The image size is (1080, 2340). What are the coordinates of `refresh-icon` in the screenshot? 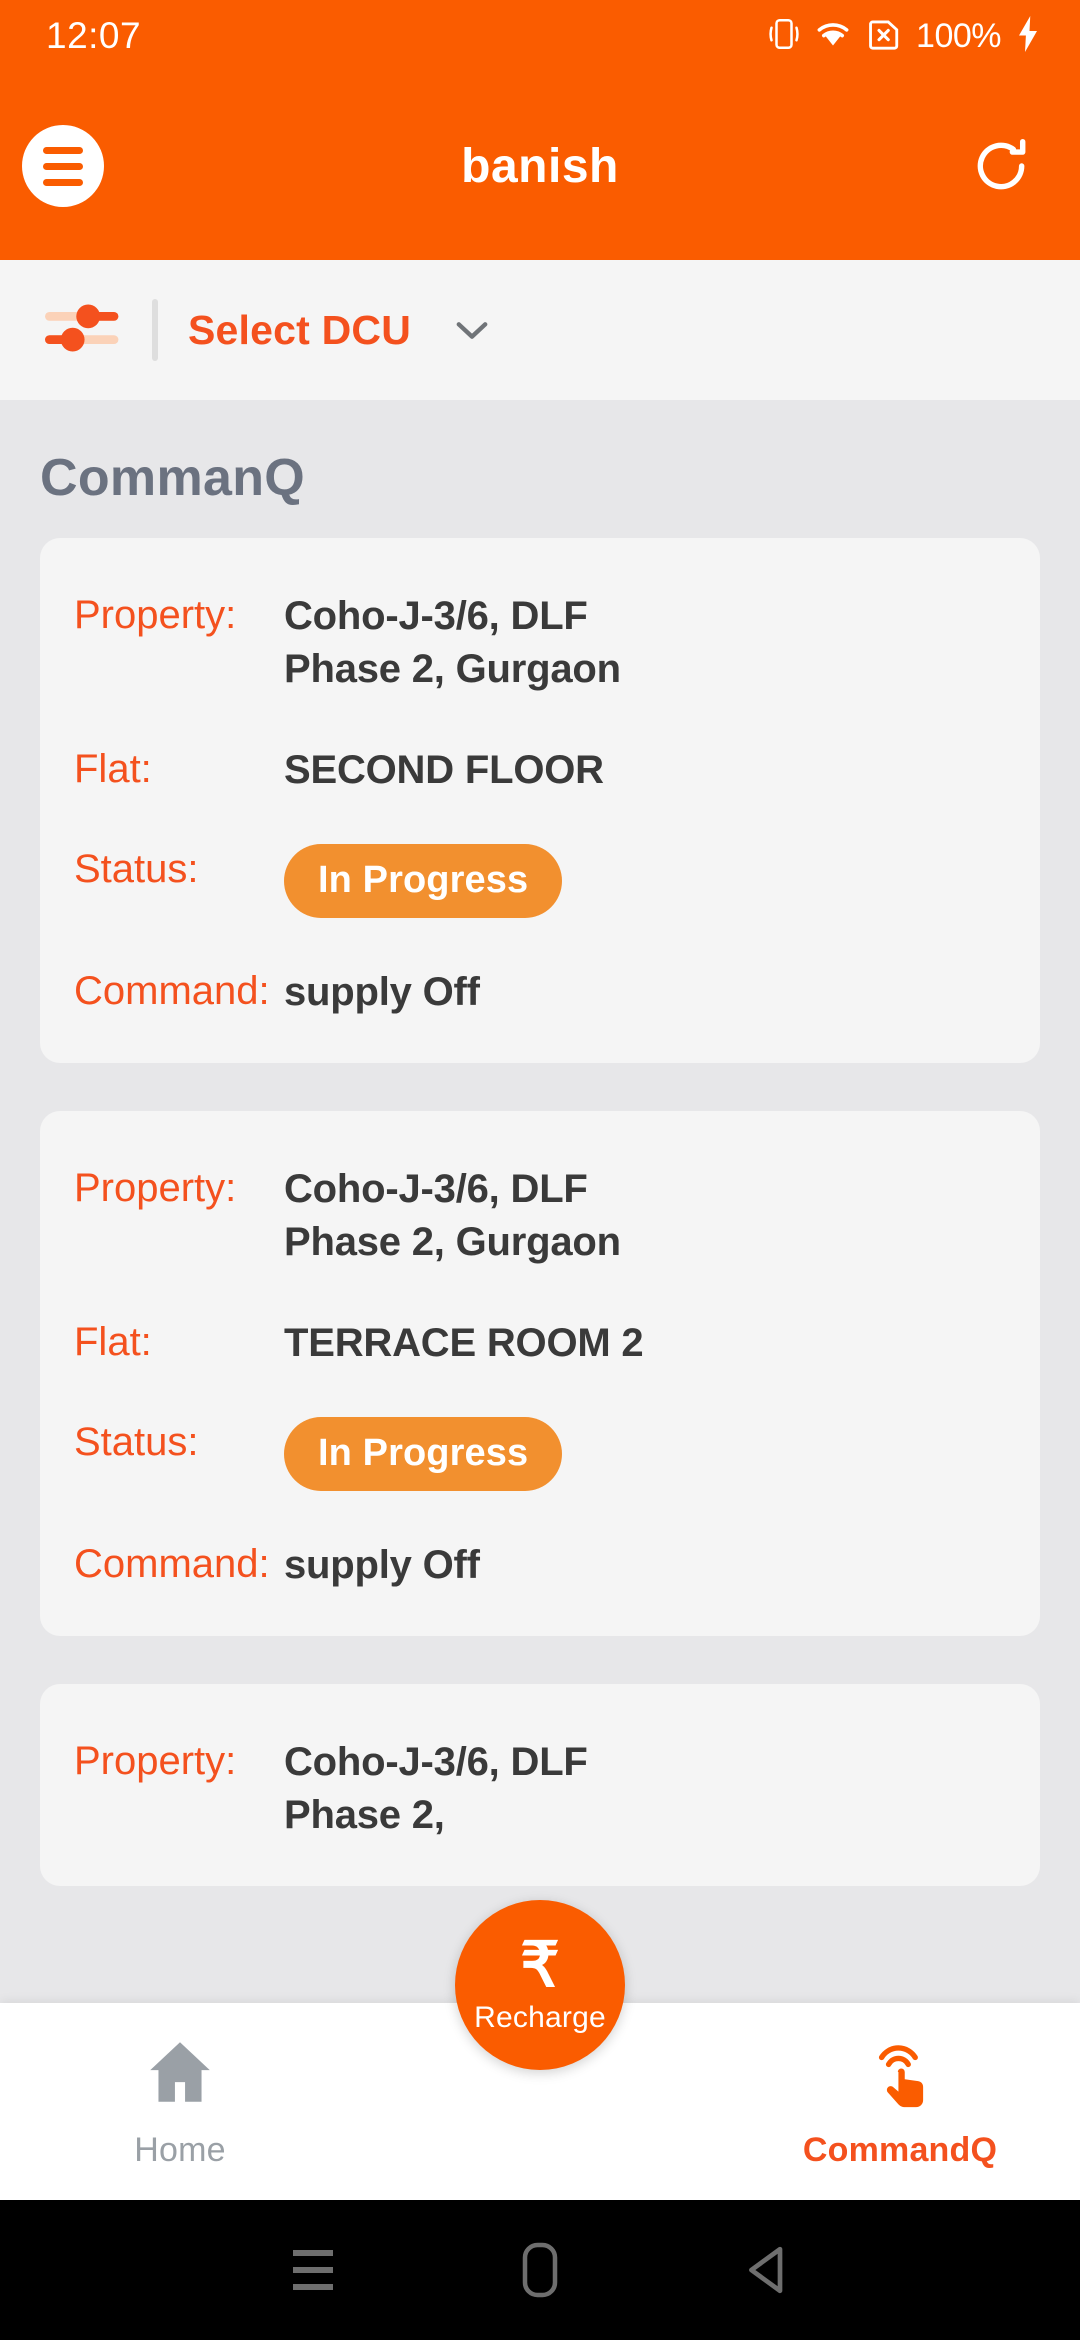 It's located at (1001, 166).